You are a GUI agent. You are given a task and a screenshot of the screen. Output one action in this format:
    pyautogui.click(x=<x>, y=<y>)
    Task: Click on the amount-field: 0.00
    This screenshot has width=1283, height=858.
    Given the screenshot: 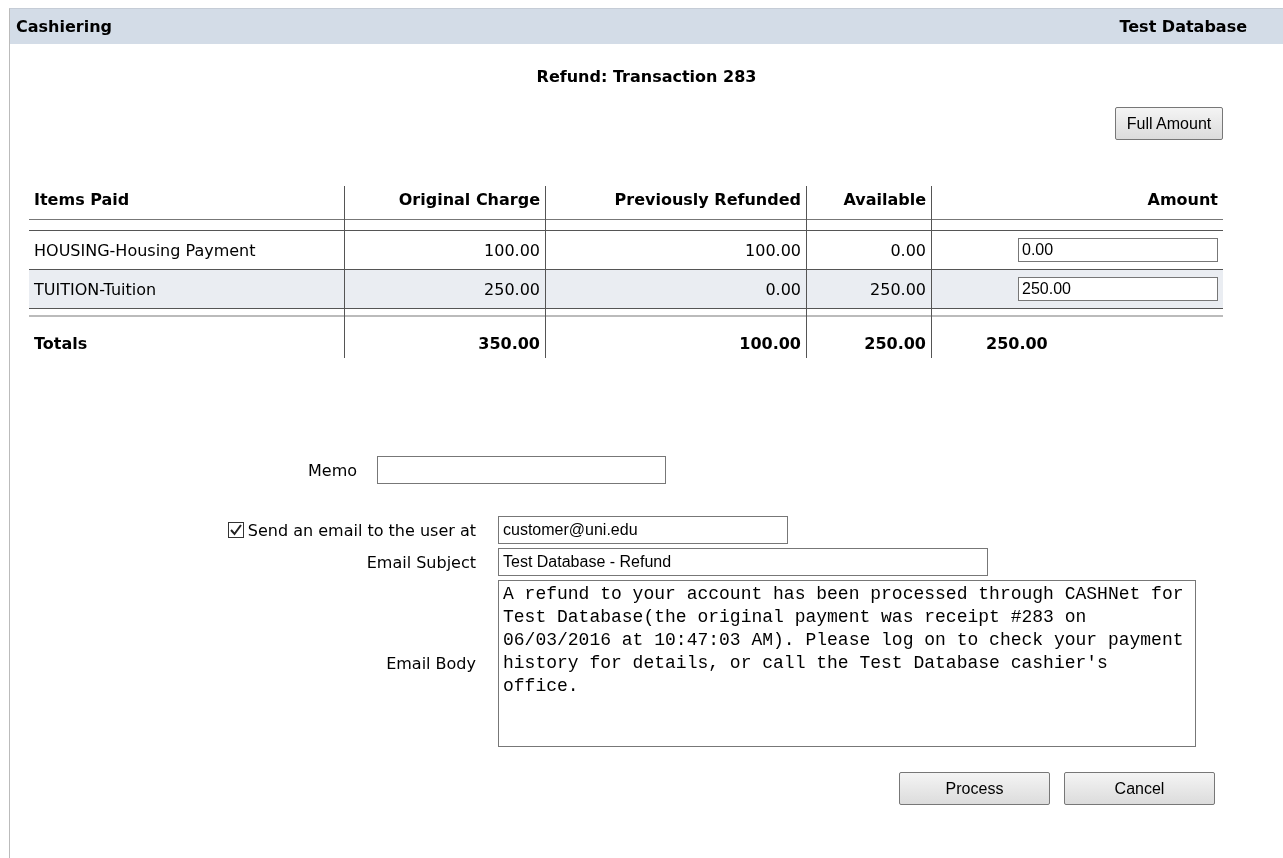 What is the action you would take?
    pyautogui.click(x=1118, y=250)
    